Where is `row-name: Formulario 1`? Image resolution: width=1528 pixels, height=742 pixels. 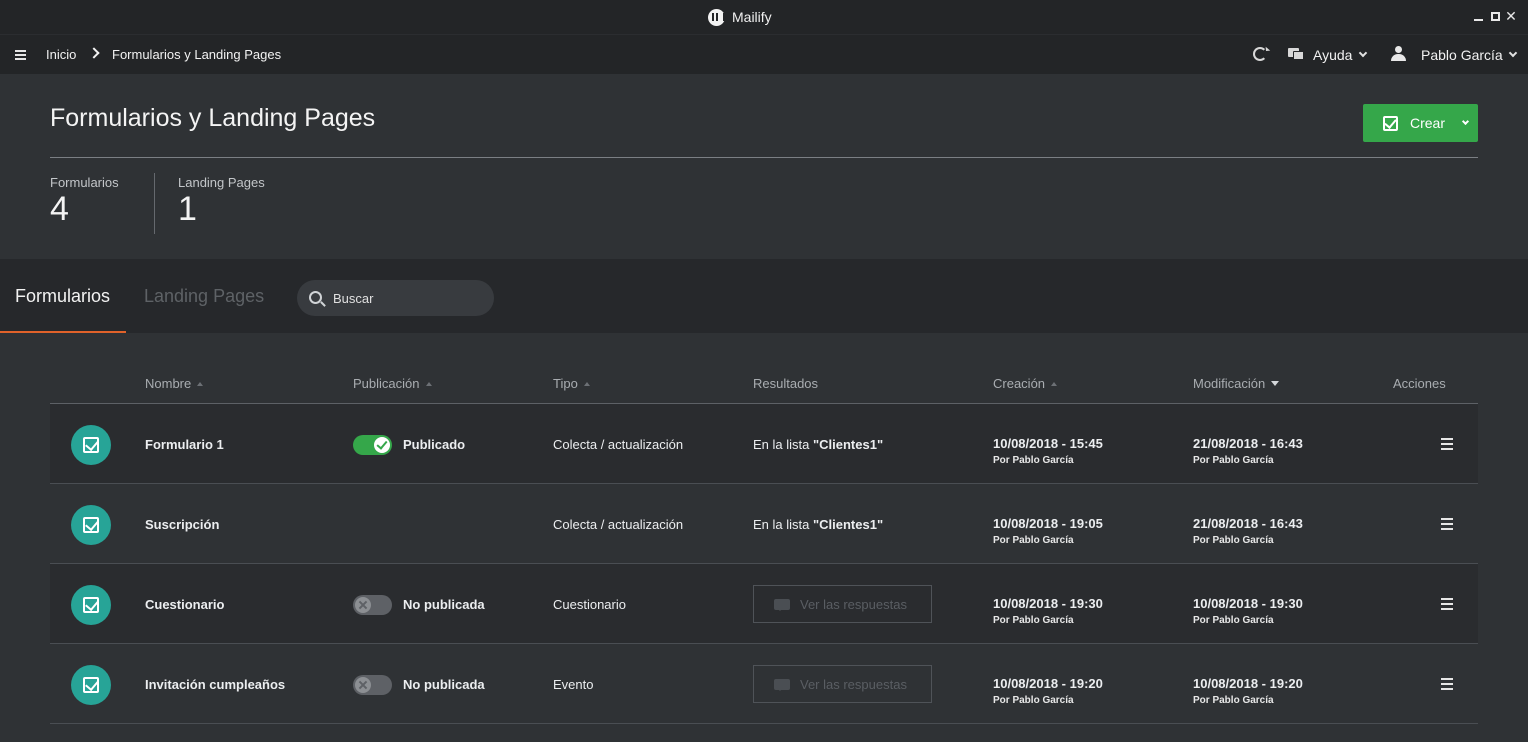
row-name: Formulario 1 is located at coordinates (184, 444).